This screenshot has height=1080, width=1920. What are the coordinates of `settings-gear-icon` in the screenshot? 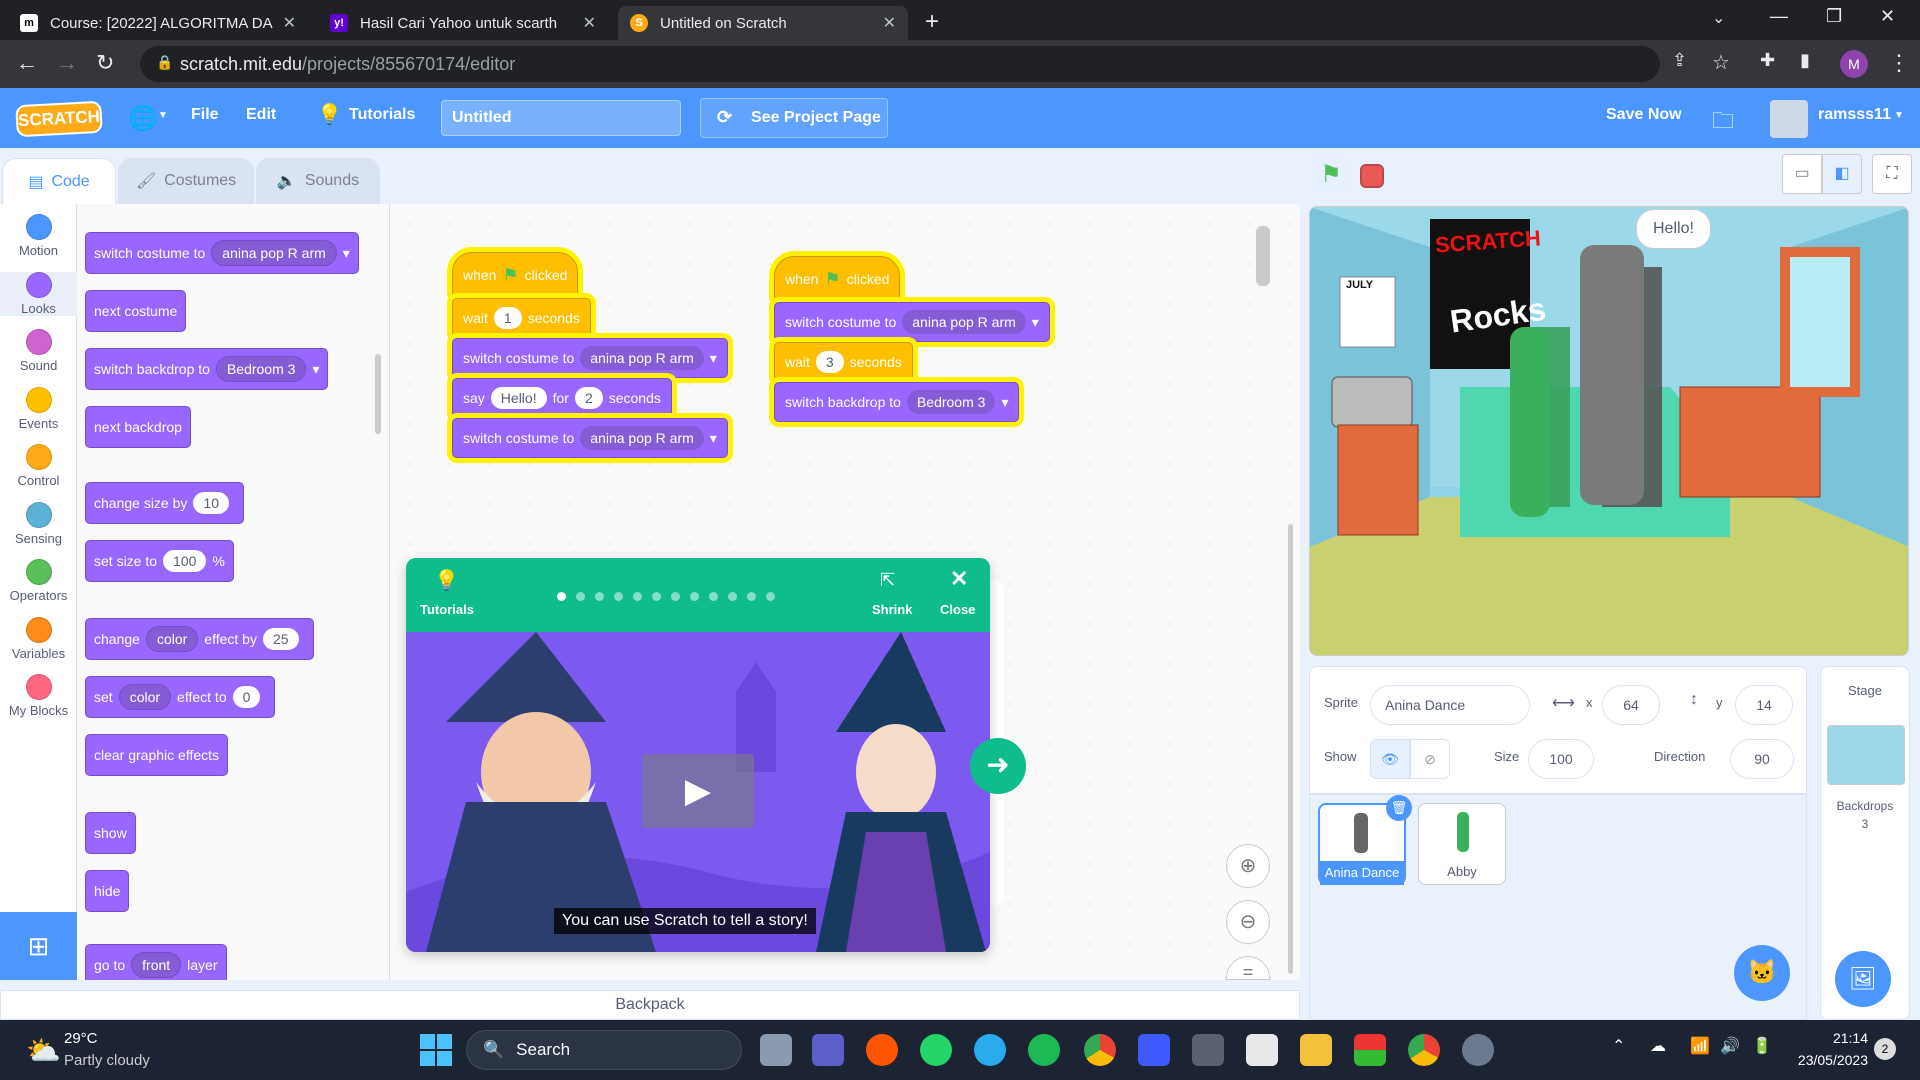 It's located at (1478, 1050).